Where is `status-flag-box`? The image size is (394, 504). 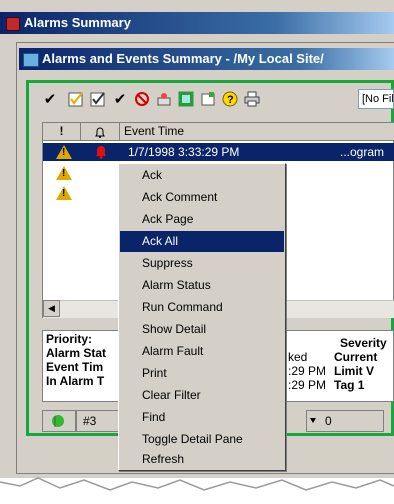
status-flag-box is located at coordinates (59, 421).